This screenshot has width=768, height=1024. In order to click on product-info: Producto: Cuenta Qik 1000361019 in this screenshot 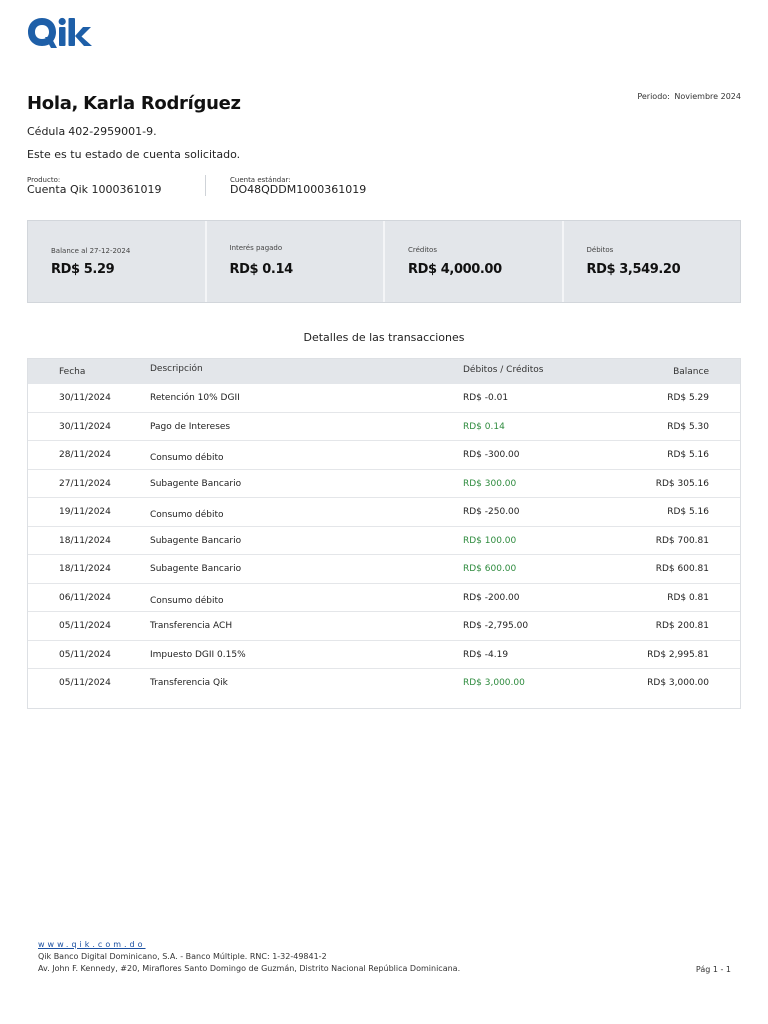, I will do `click(94, 186)`.